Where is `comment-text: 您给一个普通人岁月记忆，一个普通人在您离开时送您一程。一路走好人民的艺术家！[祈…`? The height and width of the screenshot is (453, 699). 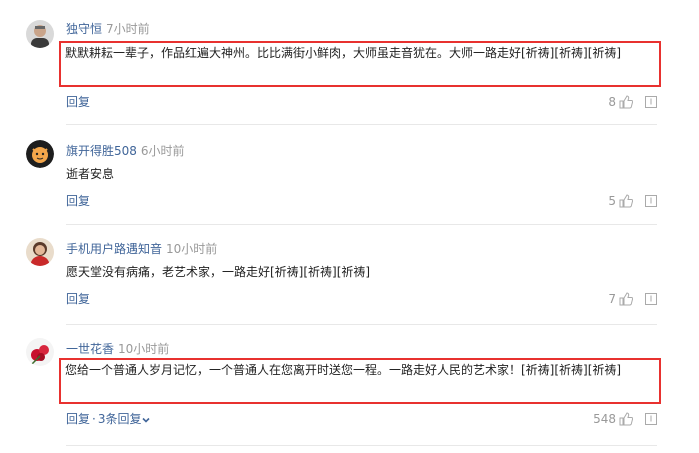 comment-text: 您给一个普通人岁月记忆，一个普通人在您离开时送您一程。一路走好人民的艺术家！[祈… is located at coordinates (360, 381).